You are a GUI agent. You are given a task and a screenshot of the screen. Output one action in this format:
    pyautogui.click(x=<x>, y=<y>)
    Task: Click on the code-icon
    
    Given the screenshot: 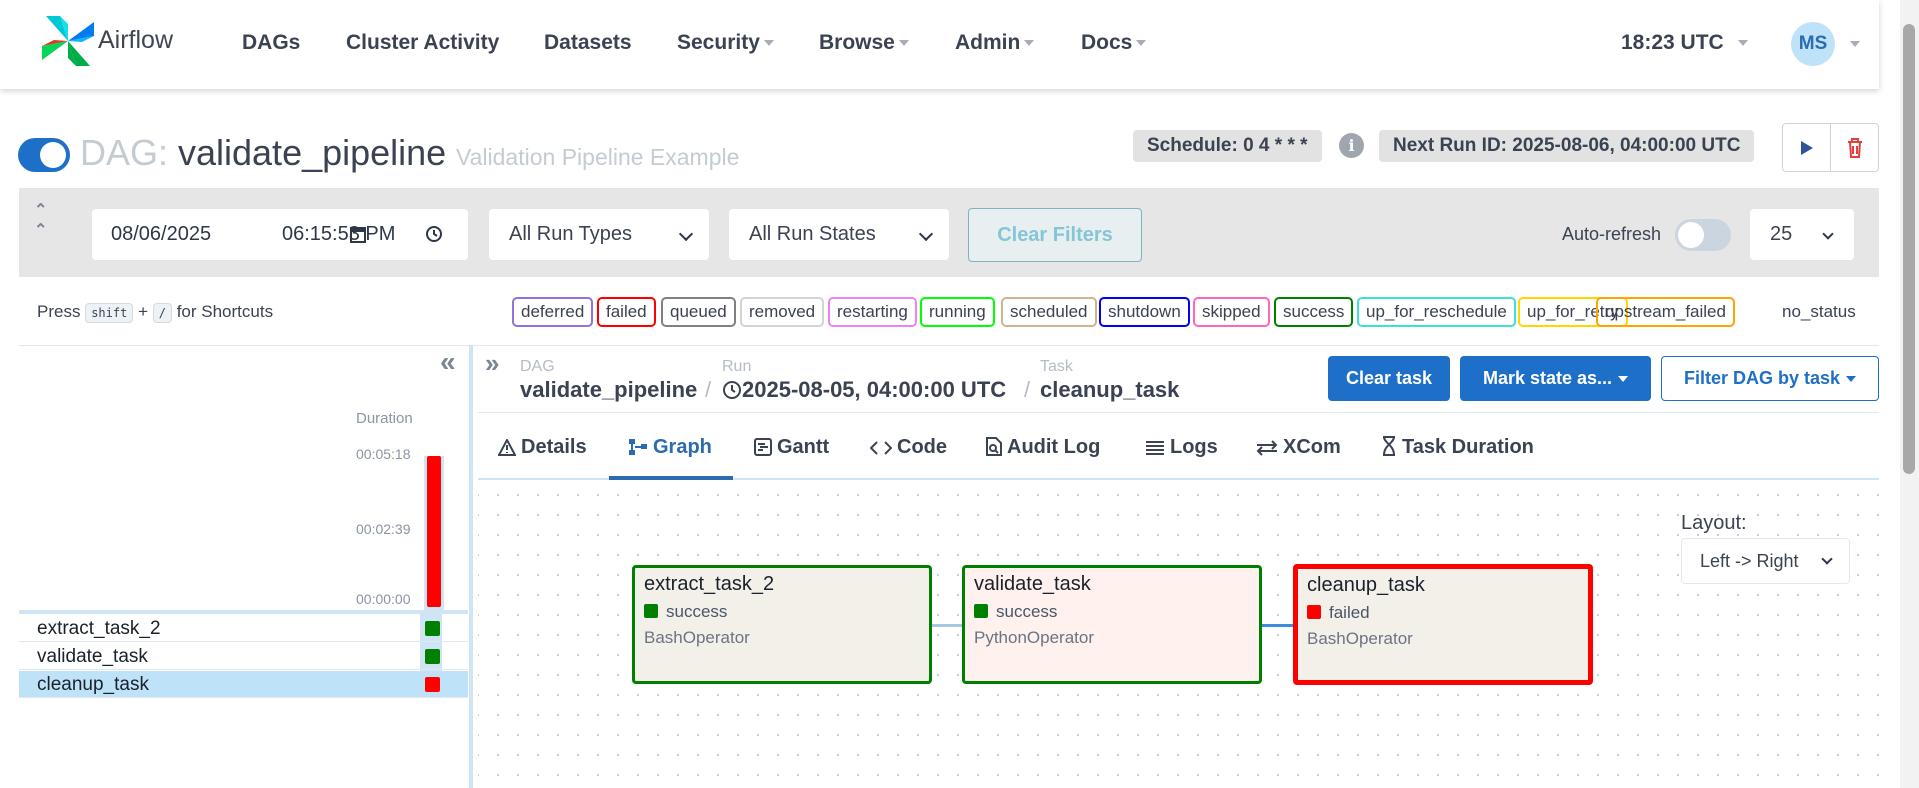 What is the action you would take?
    pyautogui.click(x=881, y=448)
    